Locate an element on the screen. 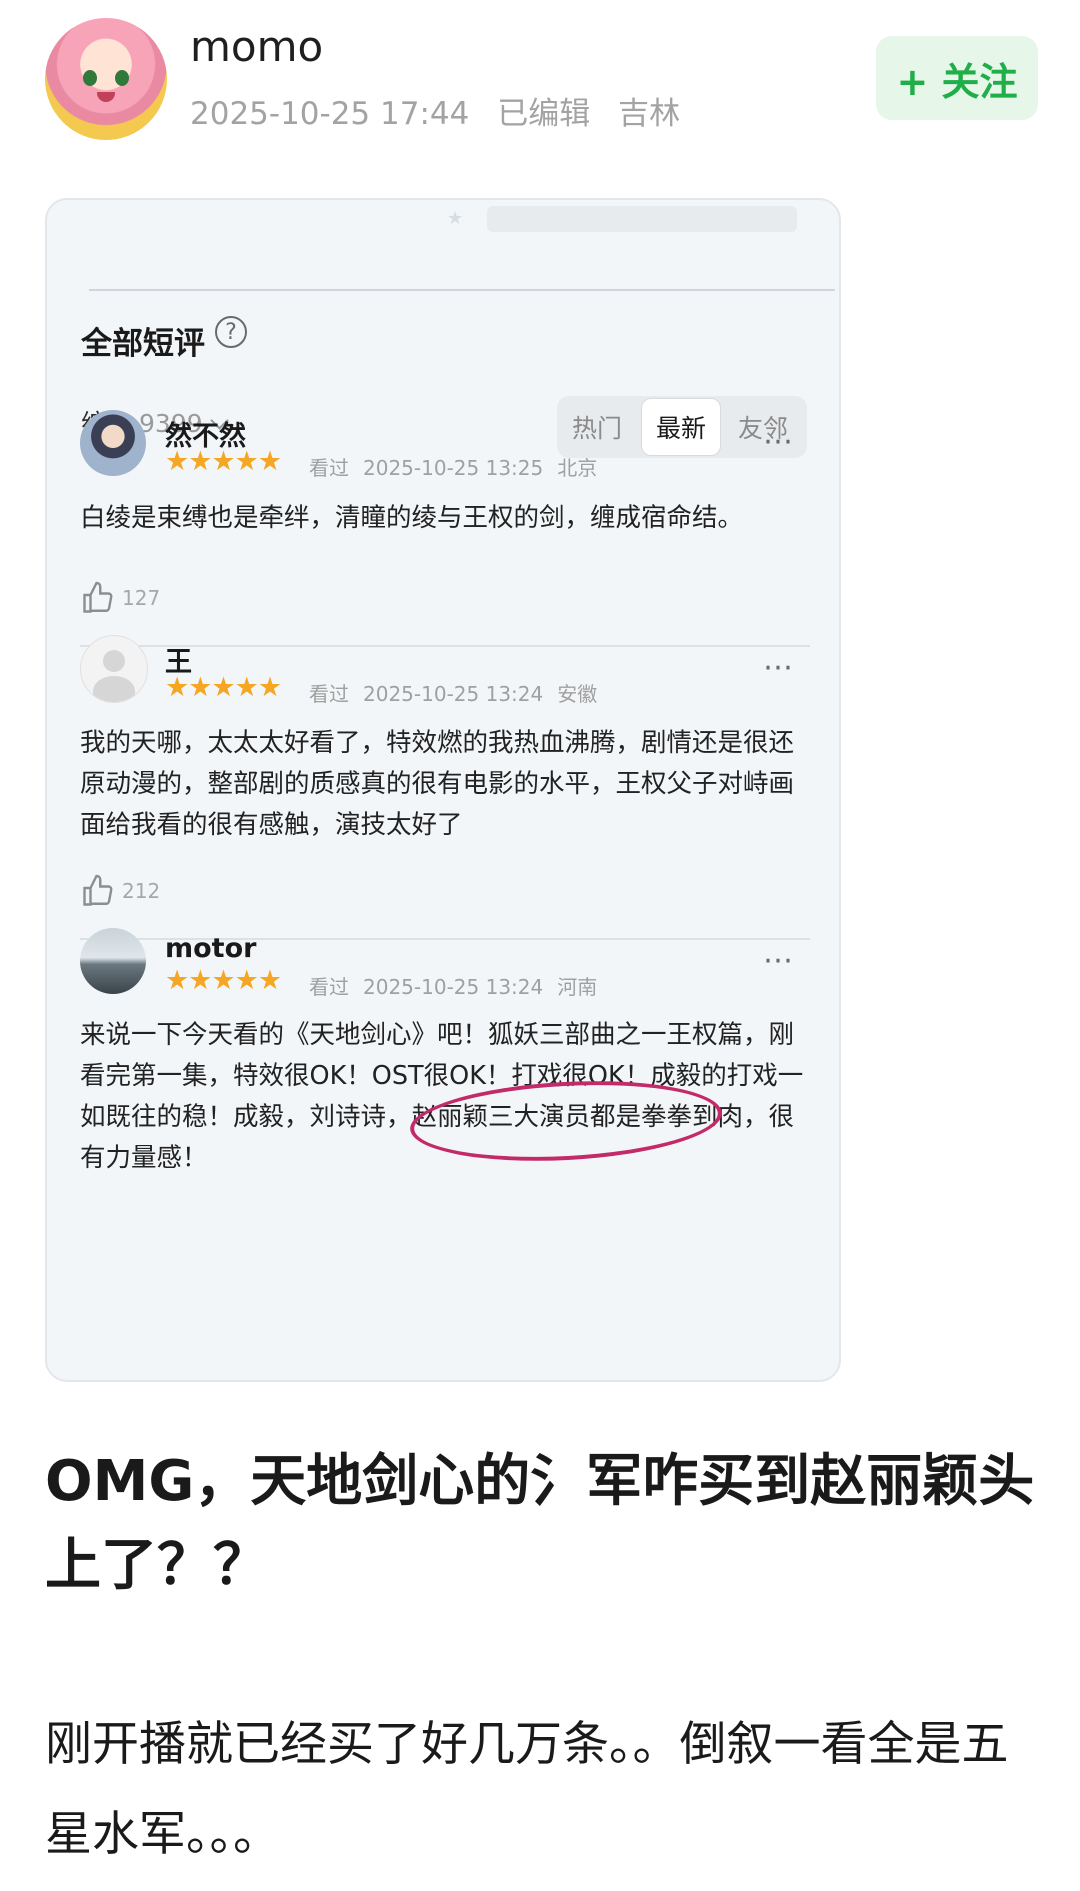 The image size is (1080, 1891). post-edited: 已编辑 is located at coordinates (544, 114).